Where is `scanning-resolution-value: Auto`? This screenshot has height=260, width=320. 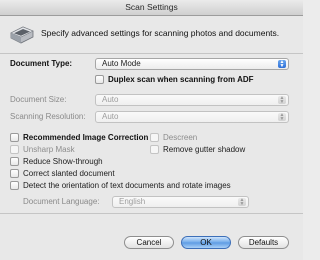
scanning-resolution-value: Auto is located at coordinates (110, 116).